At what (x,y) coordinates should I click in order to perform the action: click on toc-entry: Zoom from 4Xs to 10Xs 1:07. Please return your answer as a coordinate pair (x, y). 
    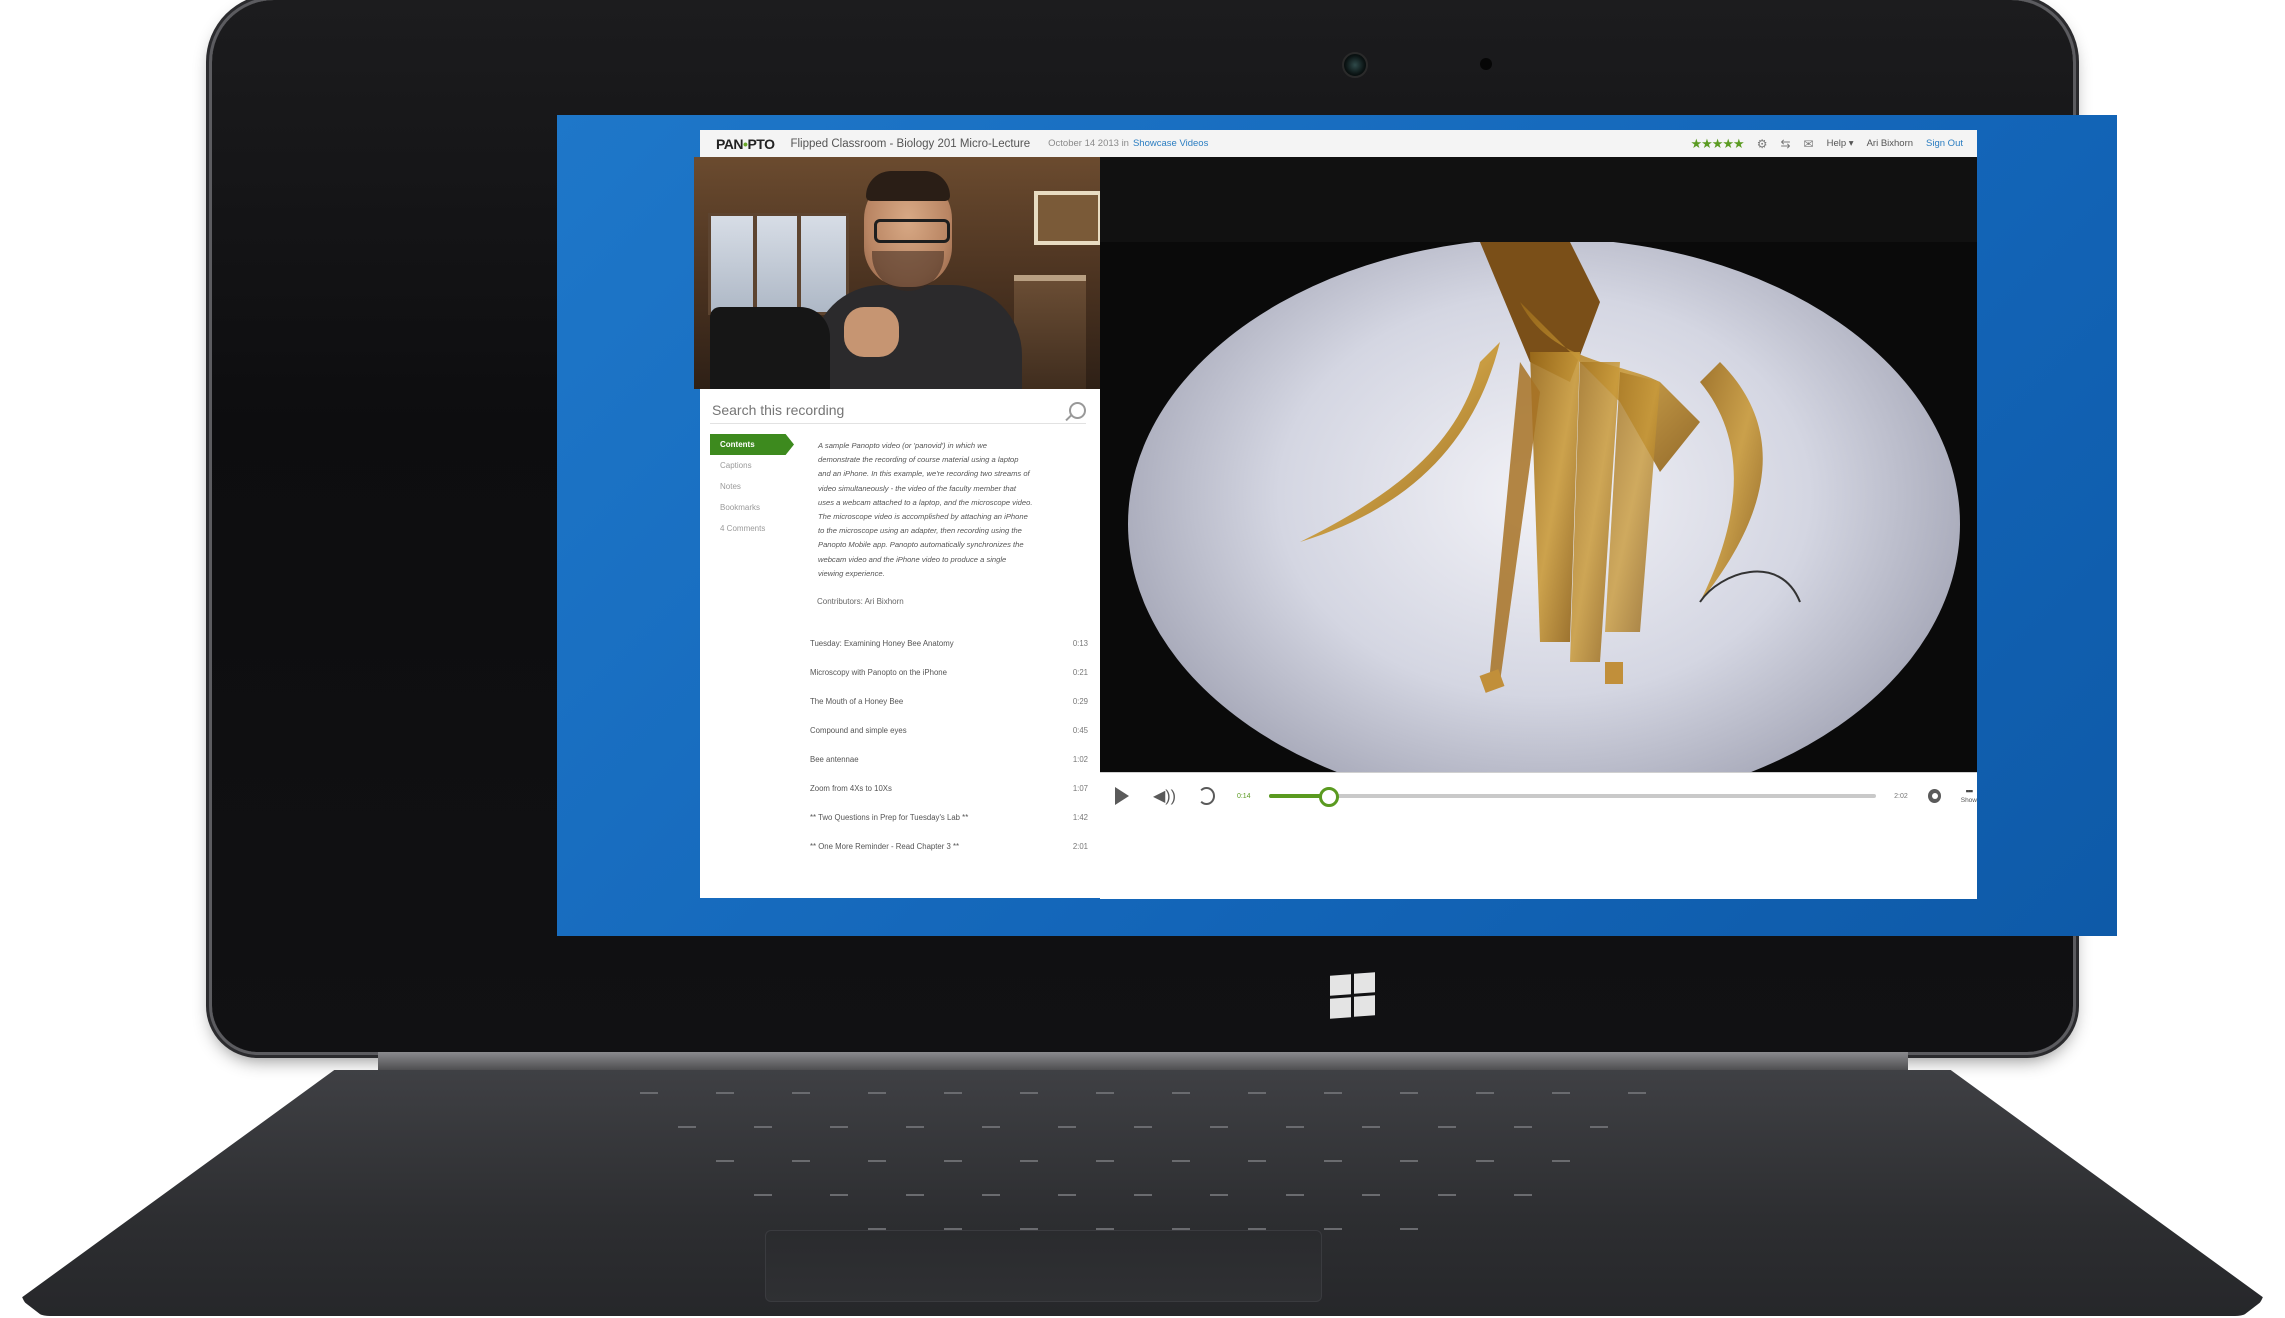
    Looking at the image, I should click on (950, 788).